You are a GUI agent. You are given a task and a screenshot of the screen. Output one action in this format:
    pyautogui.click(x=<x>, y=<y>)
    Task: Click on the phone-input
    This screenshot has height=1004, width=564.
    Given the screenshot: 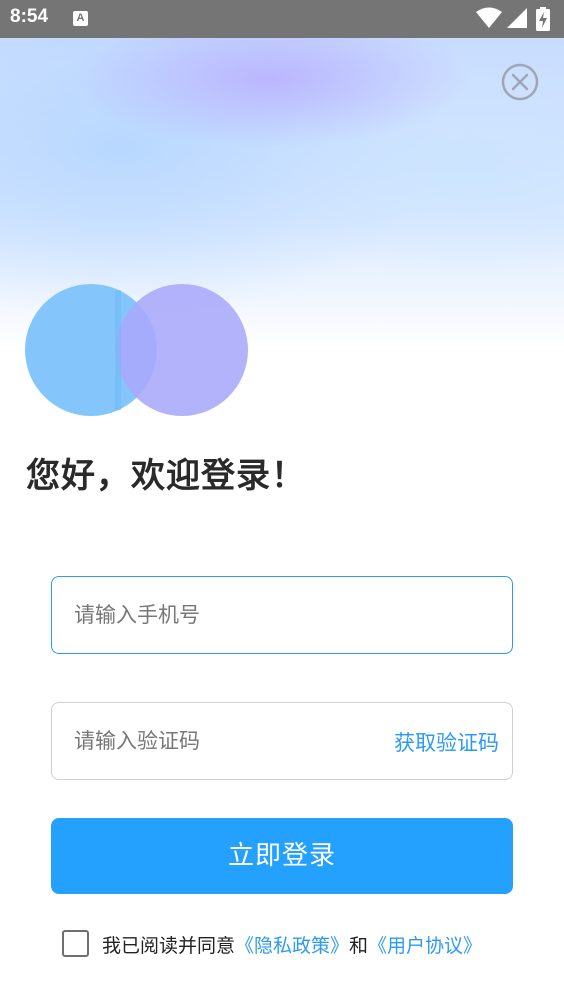 What is the action you would take?
    pyautogui.click(x=284, y=614)
    